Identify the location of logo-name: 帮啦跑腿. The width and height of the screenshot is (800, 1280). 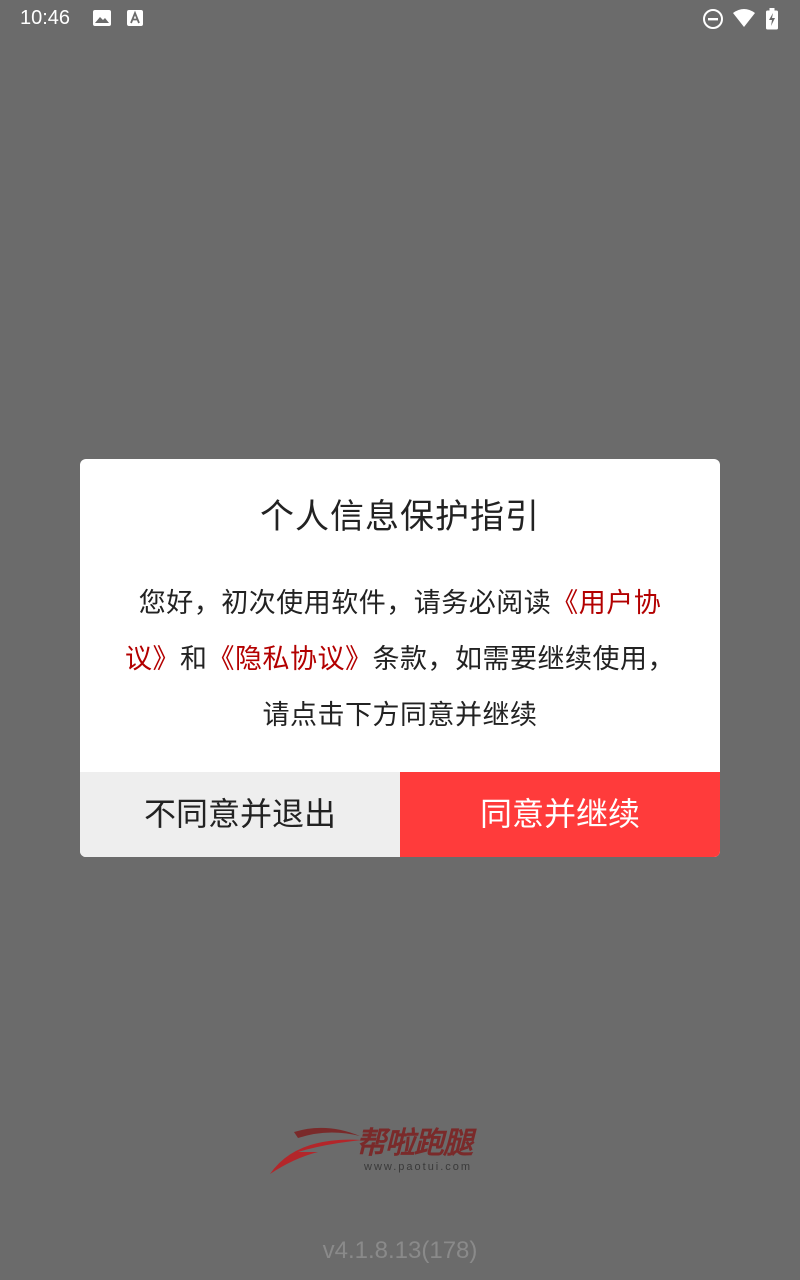
(414, 1143).